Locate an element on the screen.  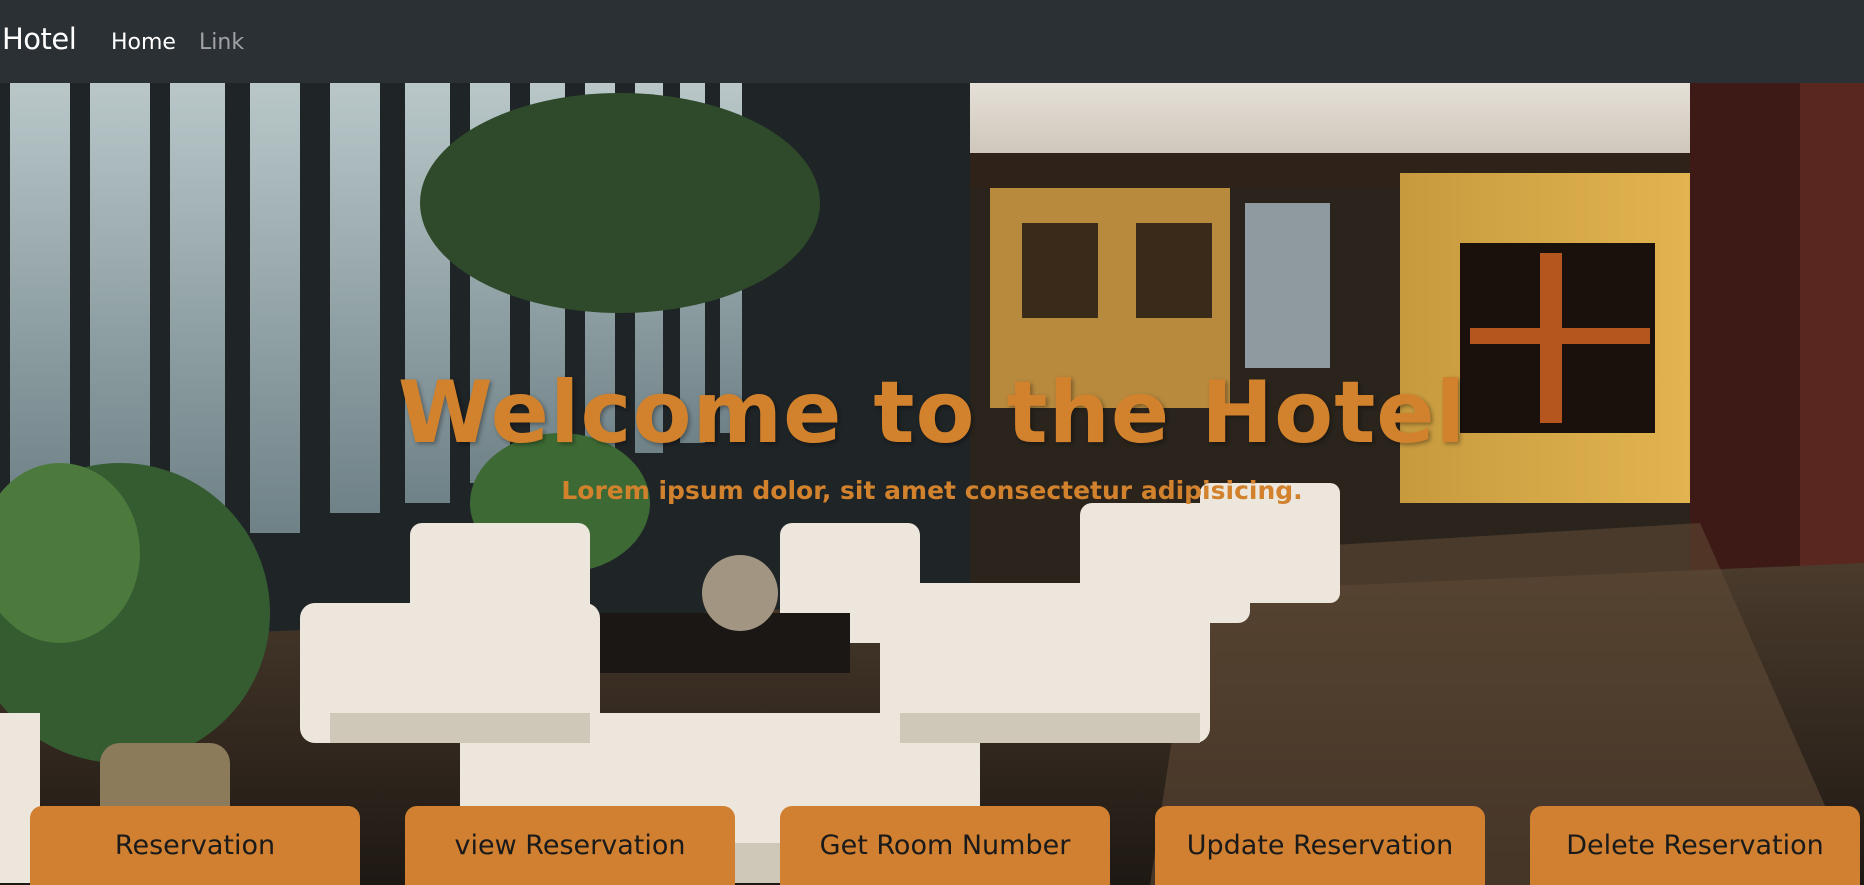
top-navbar: Hotel Home Link is located at coordinates (932, 41).